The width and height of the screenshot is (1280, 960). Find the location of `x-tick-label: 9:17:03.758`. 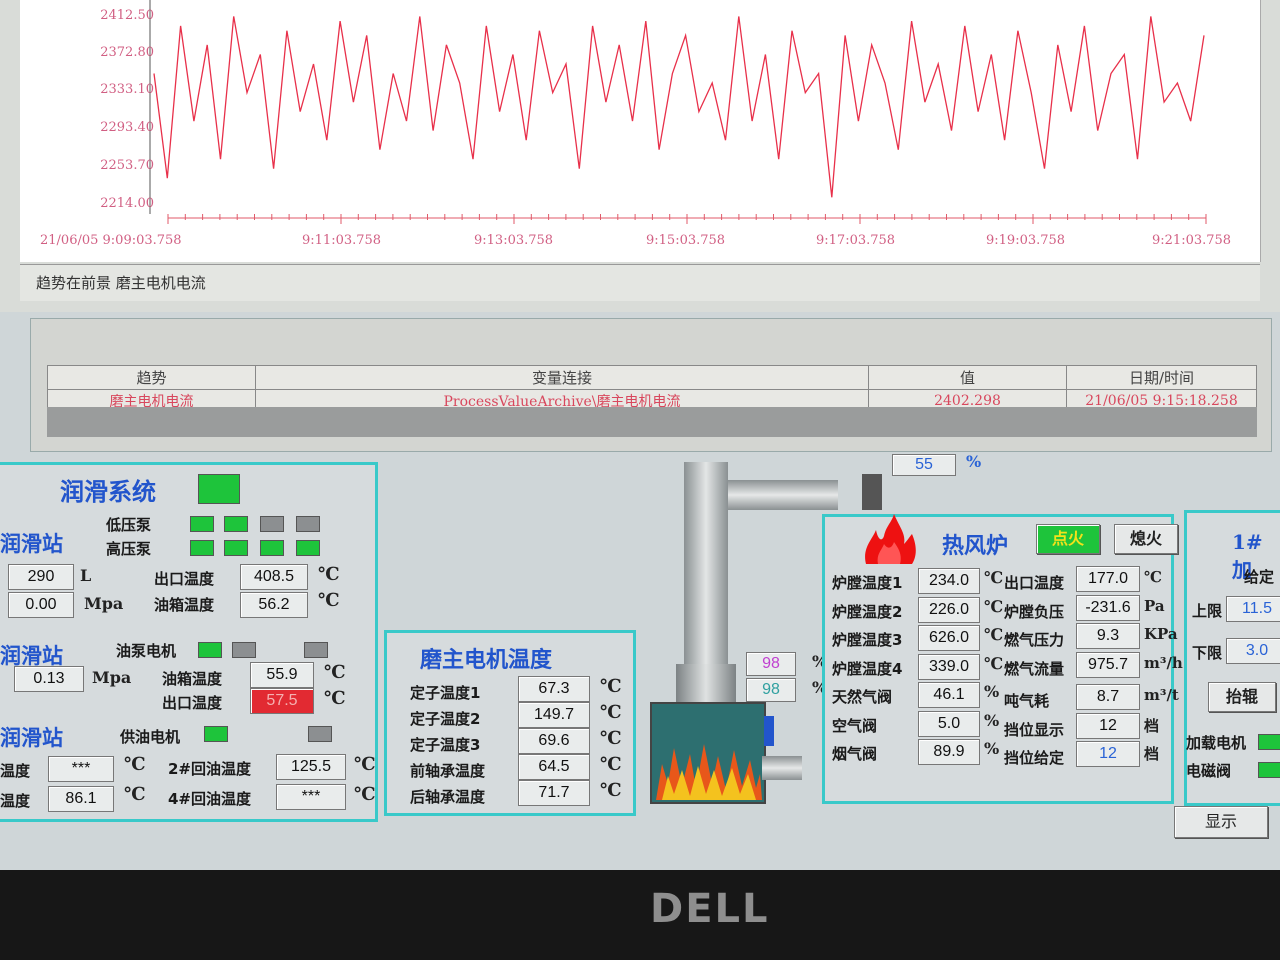

x-tick-label: 9:17:03.758 is located at coordinates (856, 240).